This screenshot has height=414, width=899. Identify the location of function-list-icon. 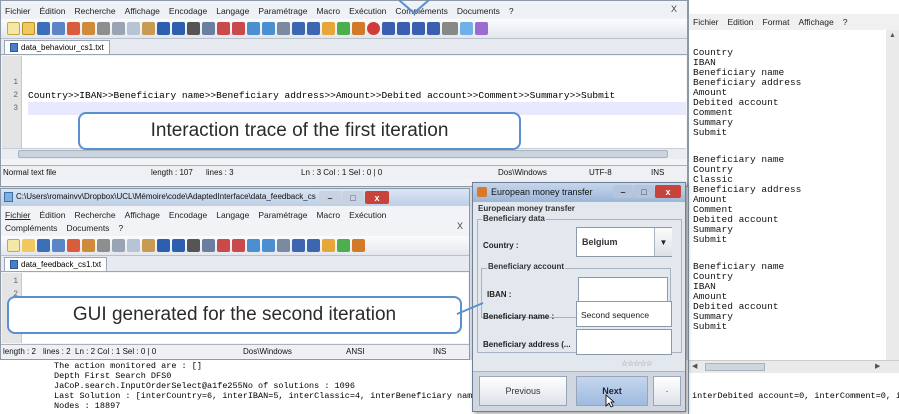
(358, 245).